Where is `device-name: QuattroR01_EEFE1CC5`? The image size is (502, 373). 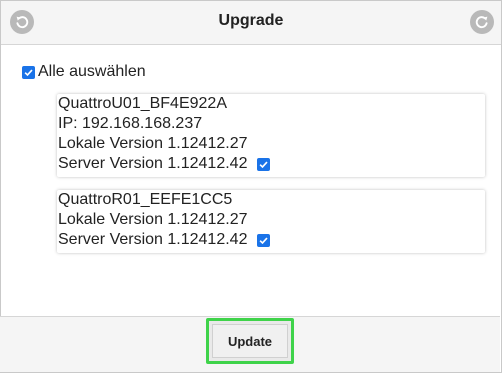
device-name: QuattroR01_EEFE1CC5 is located at coordinates (145, 199).